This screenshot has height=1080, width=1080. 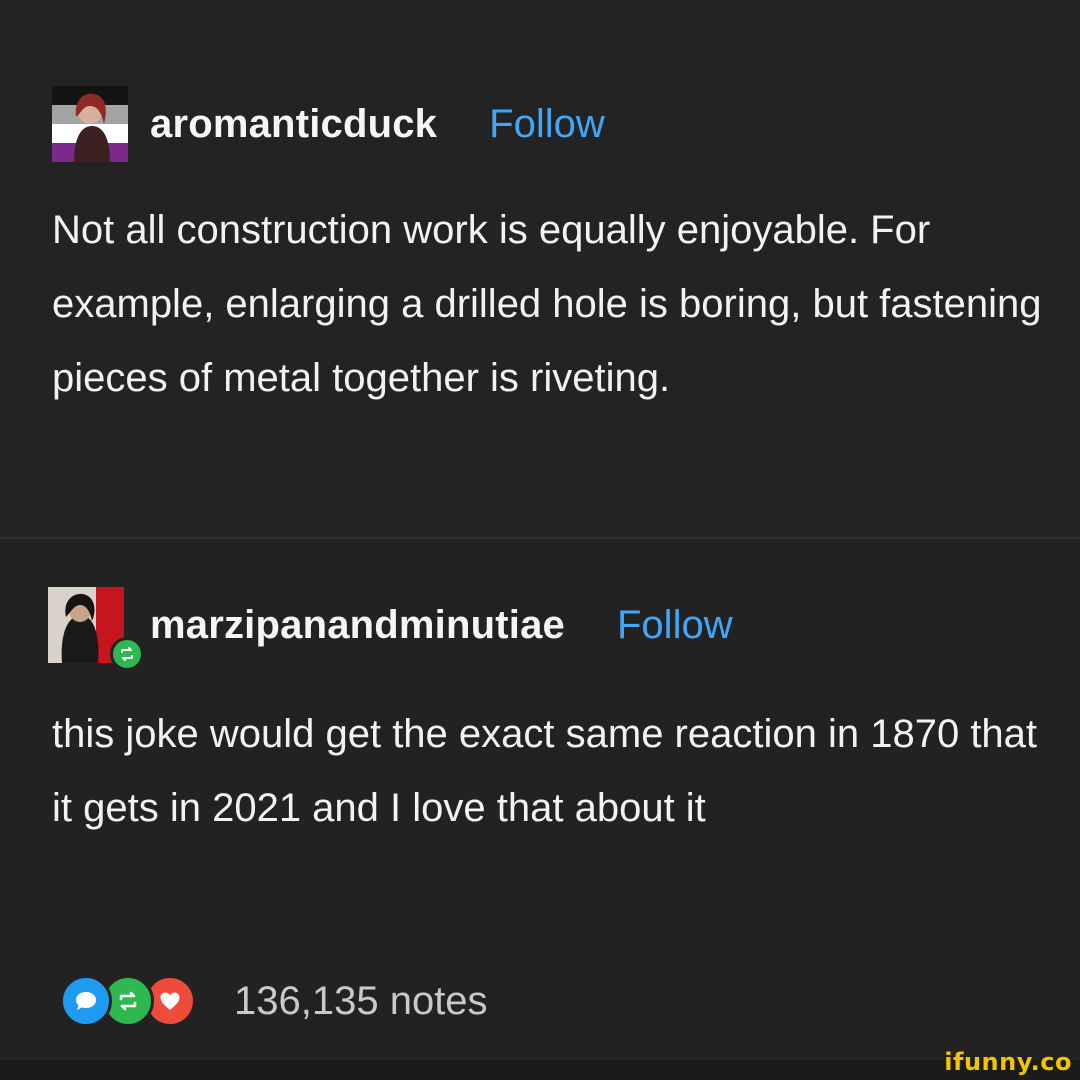 I want to click on post-header: marzipanandminutiae Follow, so click(x=390, y=629).